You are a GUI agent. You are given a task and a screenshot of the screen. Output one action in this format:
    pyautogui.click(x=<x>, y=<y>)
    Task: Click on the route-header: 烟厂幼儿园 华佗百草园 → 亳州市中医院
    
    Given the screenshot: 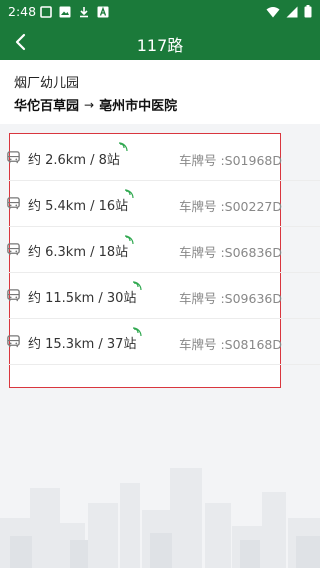 What is the action you would take?
    pyautogui.click(x=160, y=92)
    